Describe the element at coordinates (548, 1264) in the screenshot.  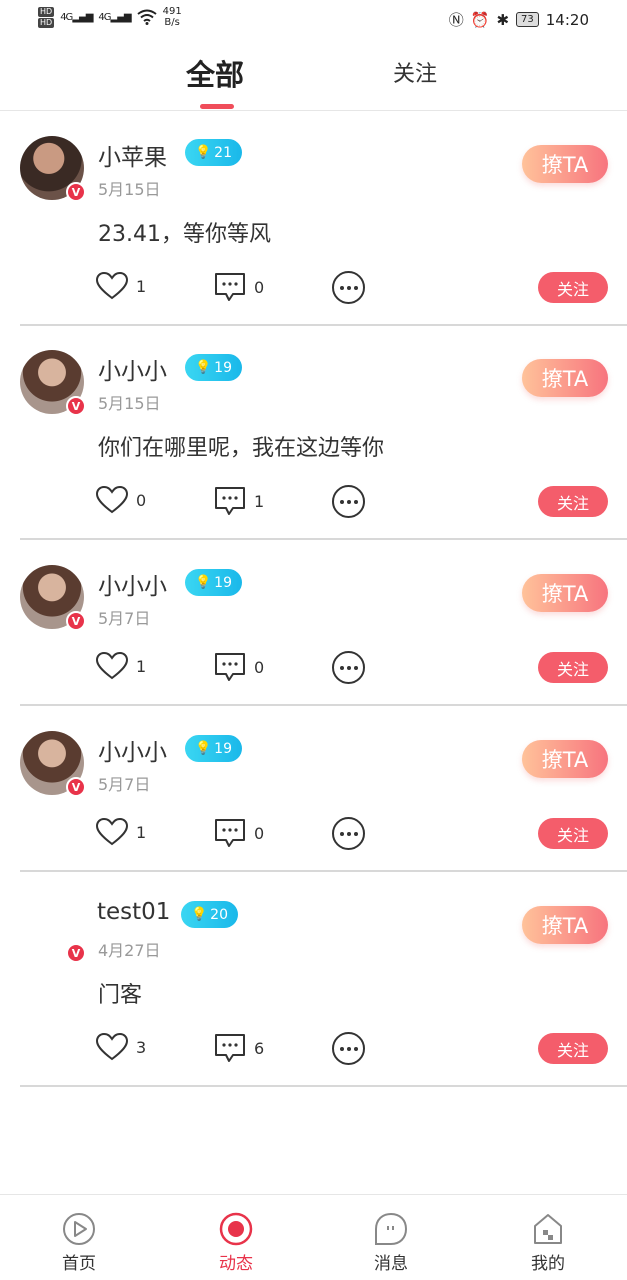
I see `nav-mine-label: 我的` at that location.